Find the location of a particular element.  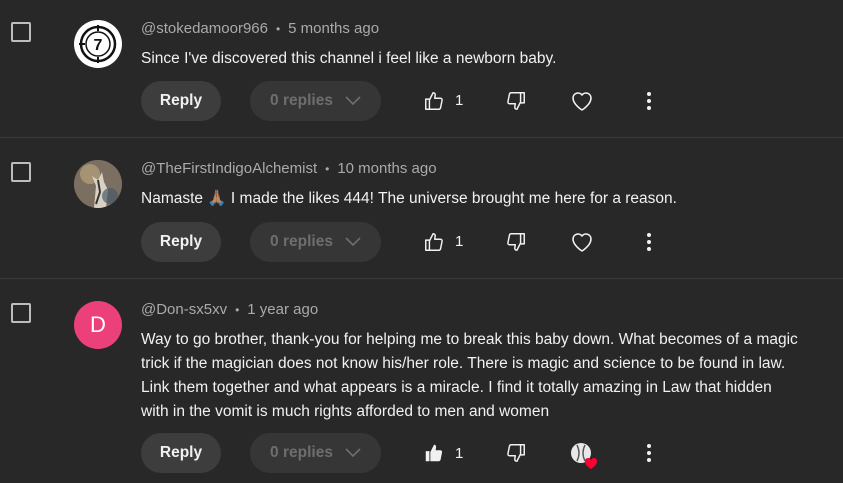

avatar-logo-text: 7 is located at coordinates (98, 45).